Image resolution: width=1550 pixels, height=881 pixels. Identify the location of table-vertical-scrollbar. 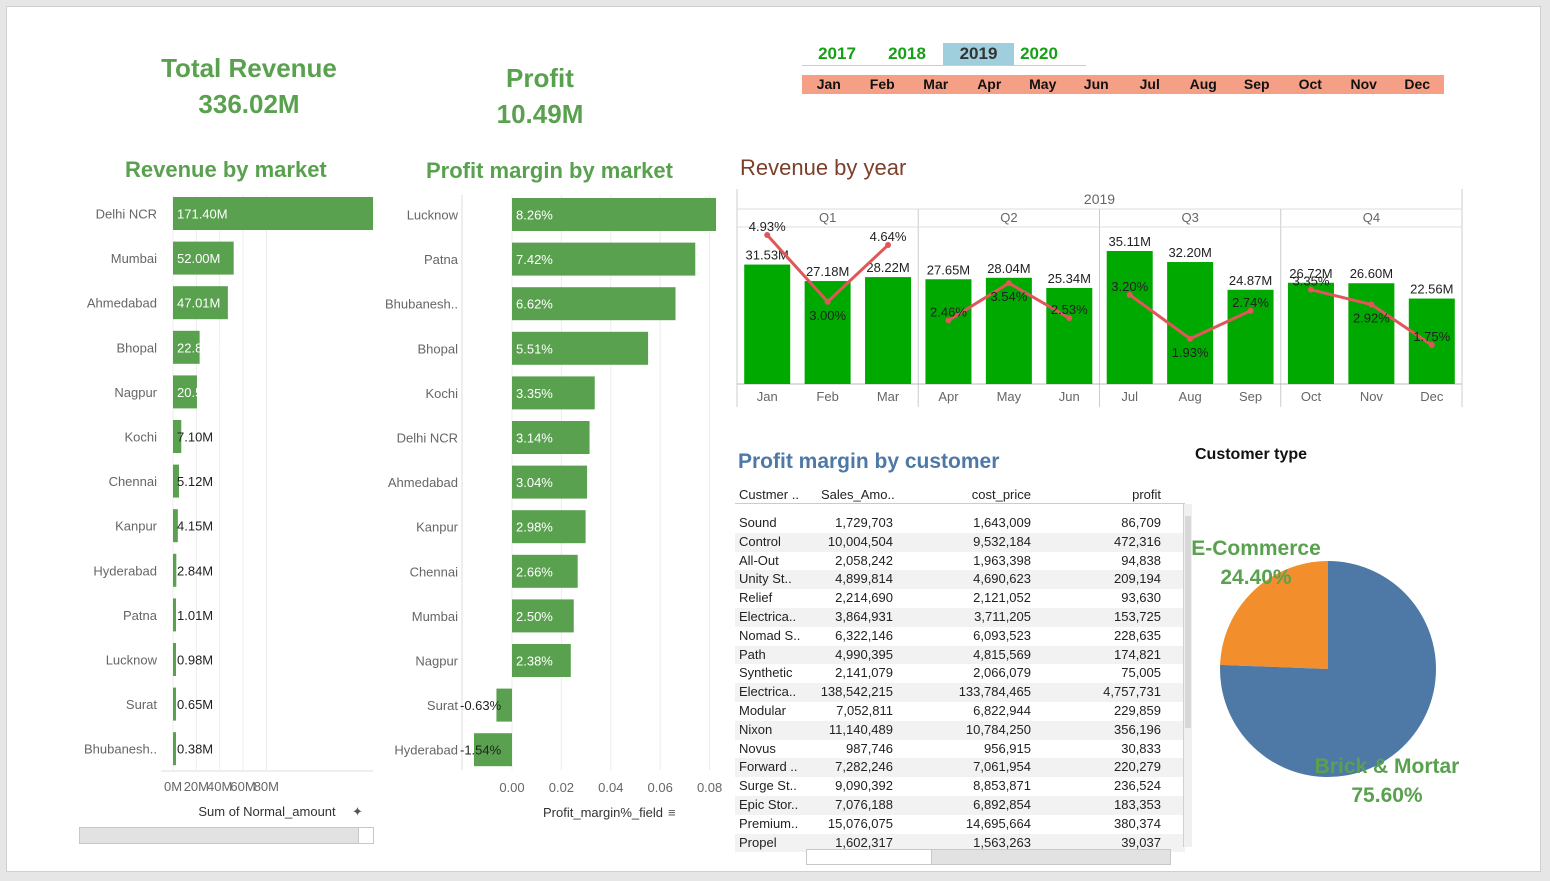
(1187, 675).